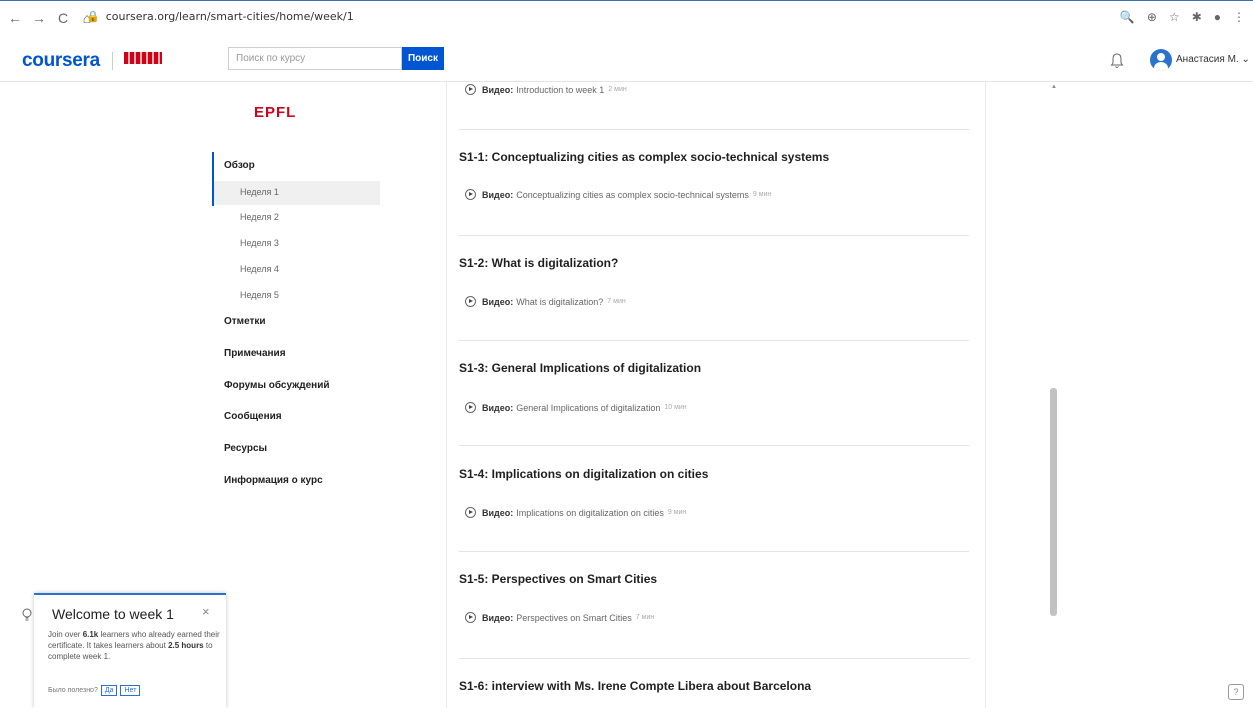 This screenshot has width=1253, height=708. I want to click on lesson-title: S1-5: Perspectives on Smart Cities, so click(558, 579).